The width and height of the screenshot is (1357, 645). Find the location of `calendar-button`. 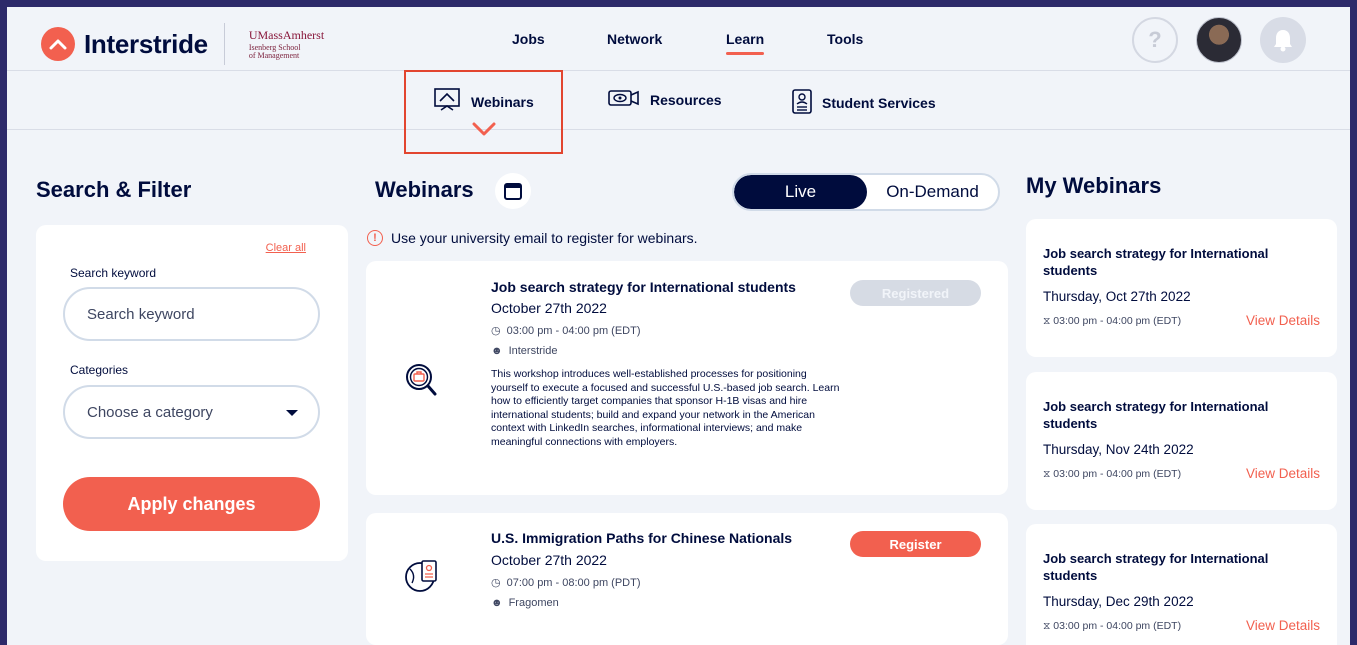

calendar-button is located at coordinates (513, 191).